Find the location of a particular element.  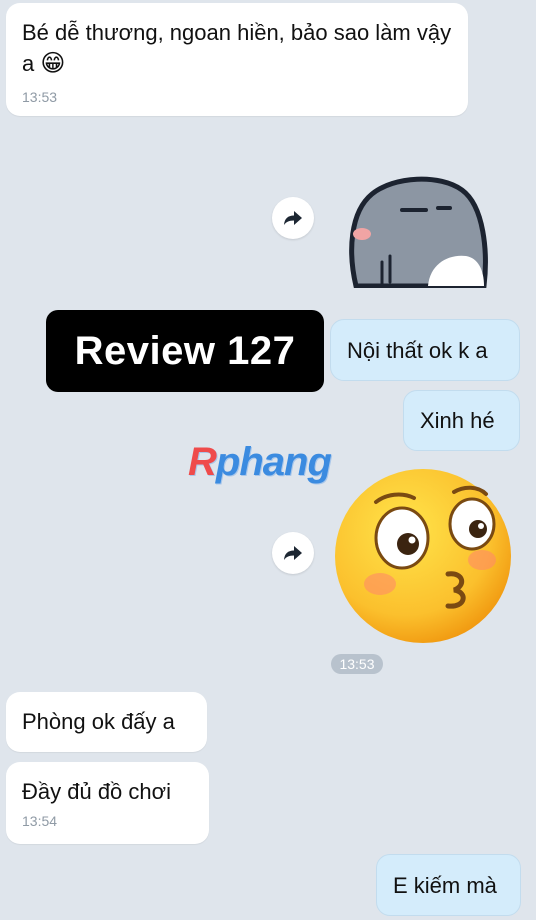

incoming-message: Đầy đủ đồ chơi 13:54 is located at coordinates (107, 803).